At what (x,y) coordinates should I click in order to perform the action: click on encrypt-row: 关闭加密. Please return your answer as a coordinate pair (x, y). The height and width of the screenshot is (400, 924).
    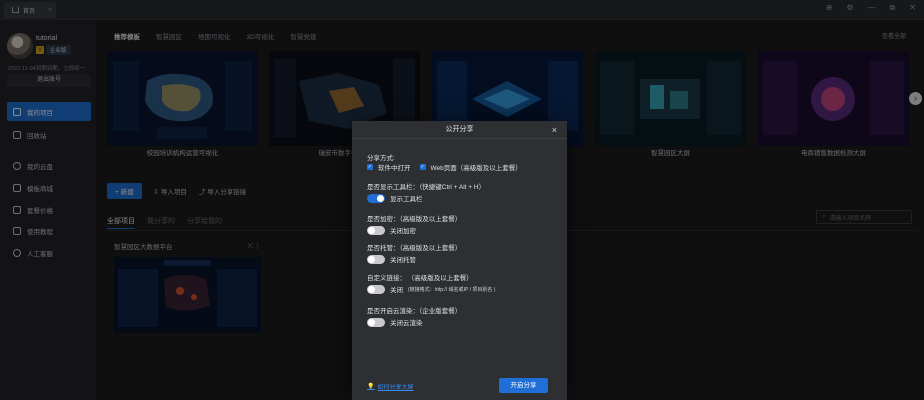
    Looking at the image, I should click on (391, 230).